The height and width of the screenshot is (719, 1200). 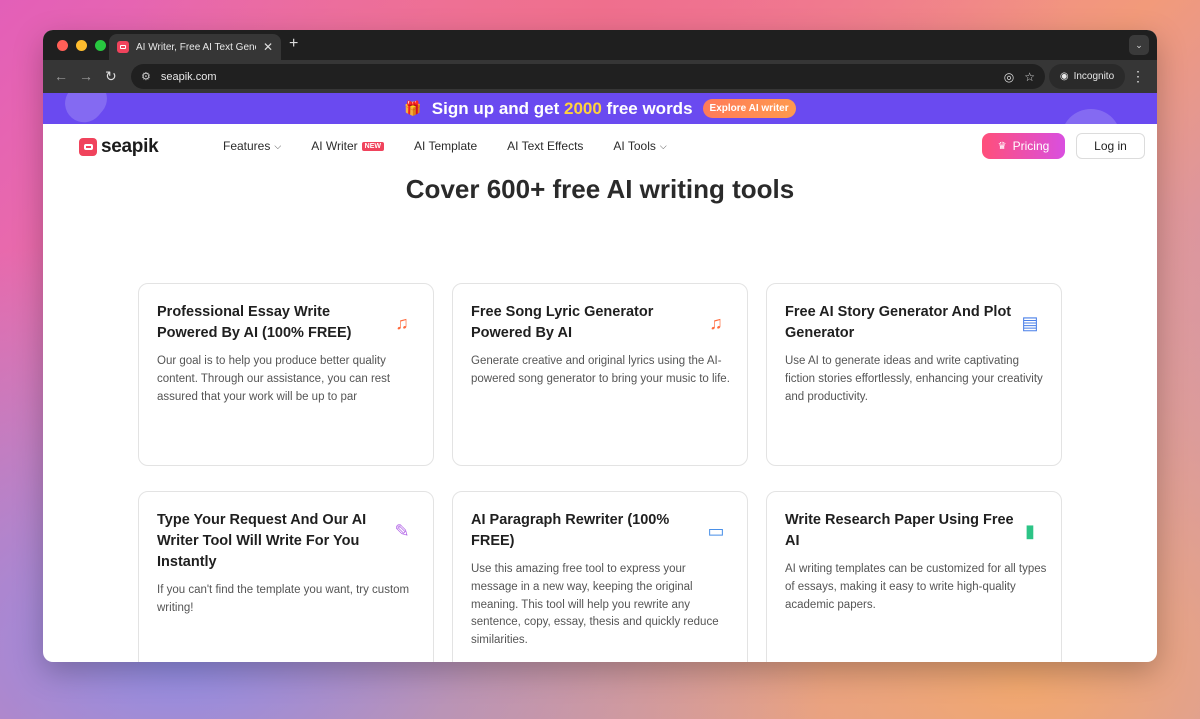 What do you see at coordinates (600, 189) in the screenshot?
I see `page-title: Cover 600+ free AI writing tools` at bounding box center [600, 189].